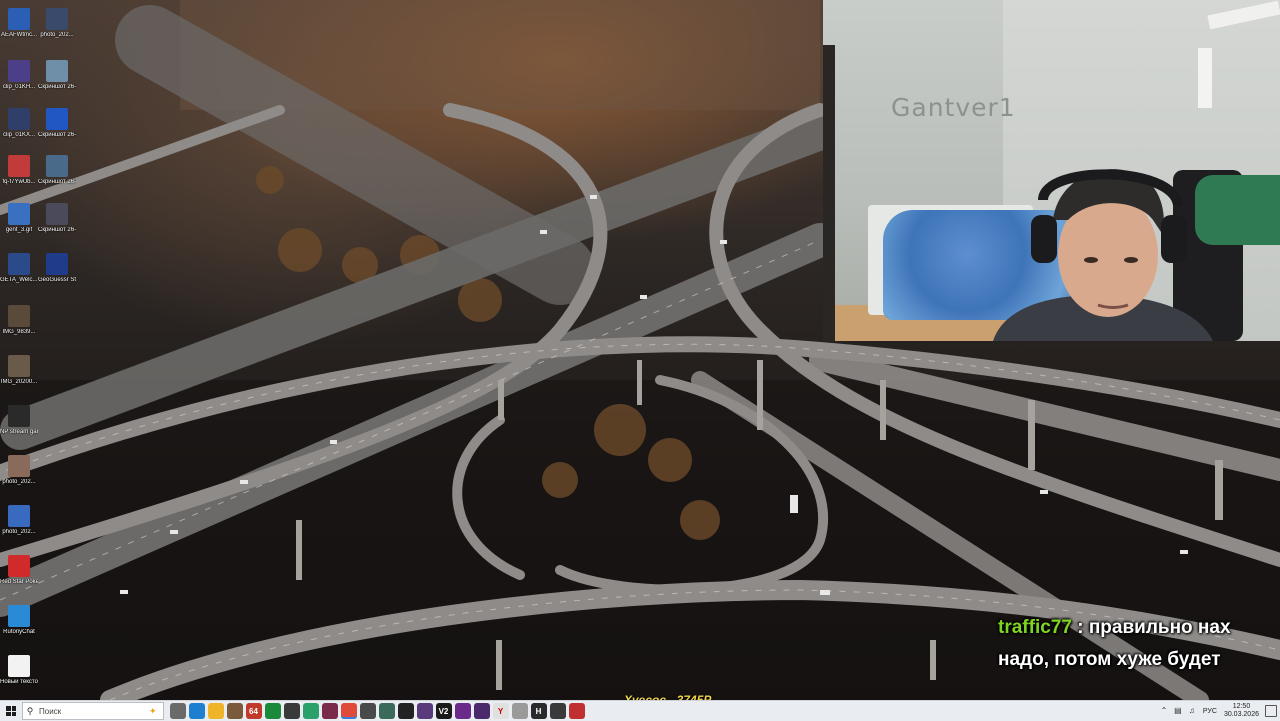  I want to click on desktop-icon-label: RutonyChat, so click(19, 632).